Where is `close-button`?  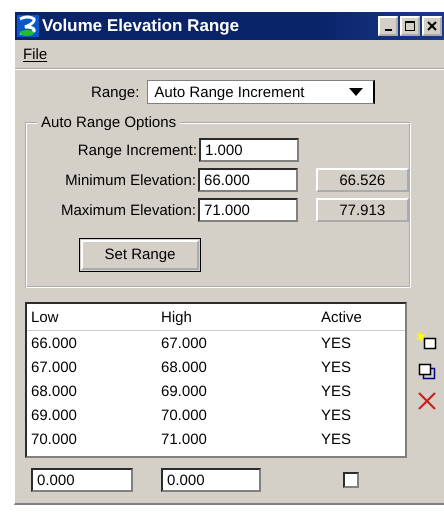
close-button is located at coordinates (432, 26).